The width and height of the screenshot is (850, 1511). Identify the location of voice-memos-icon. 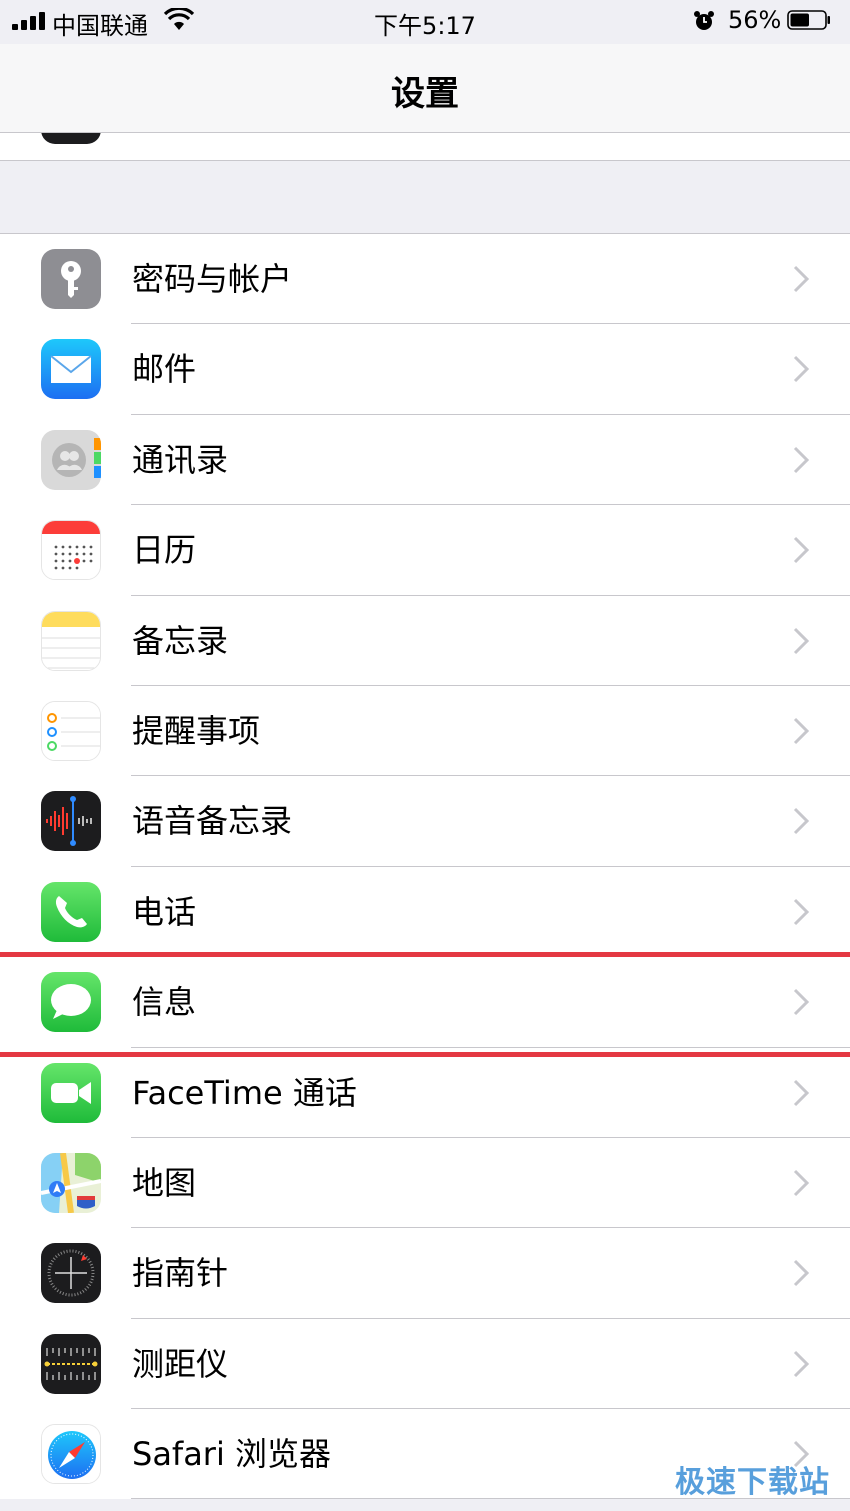
(71, 821).